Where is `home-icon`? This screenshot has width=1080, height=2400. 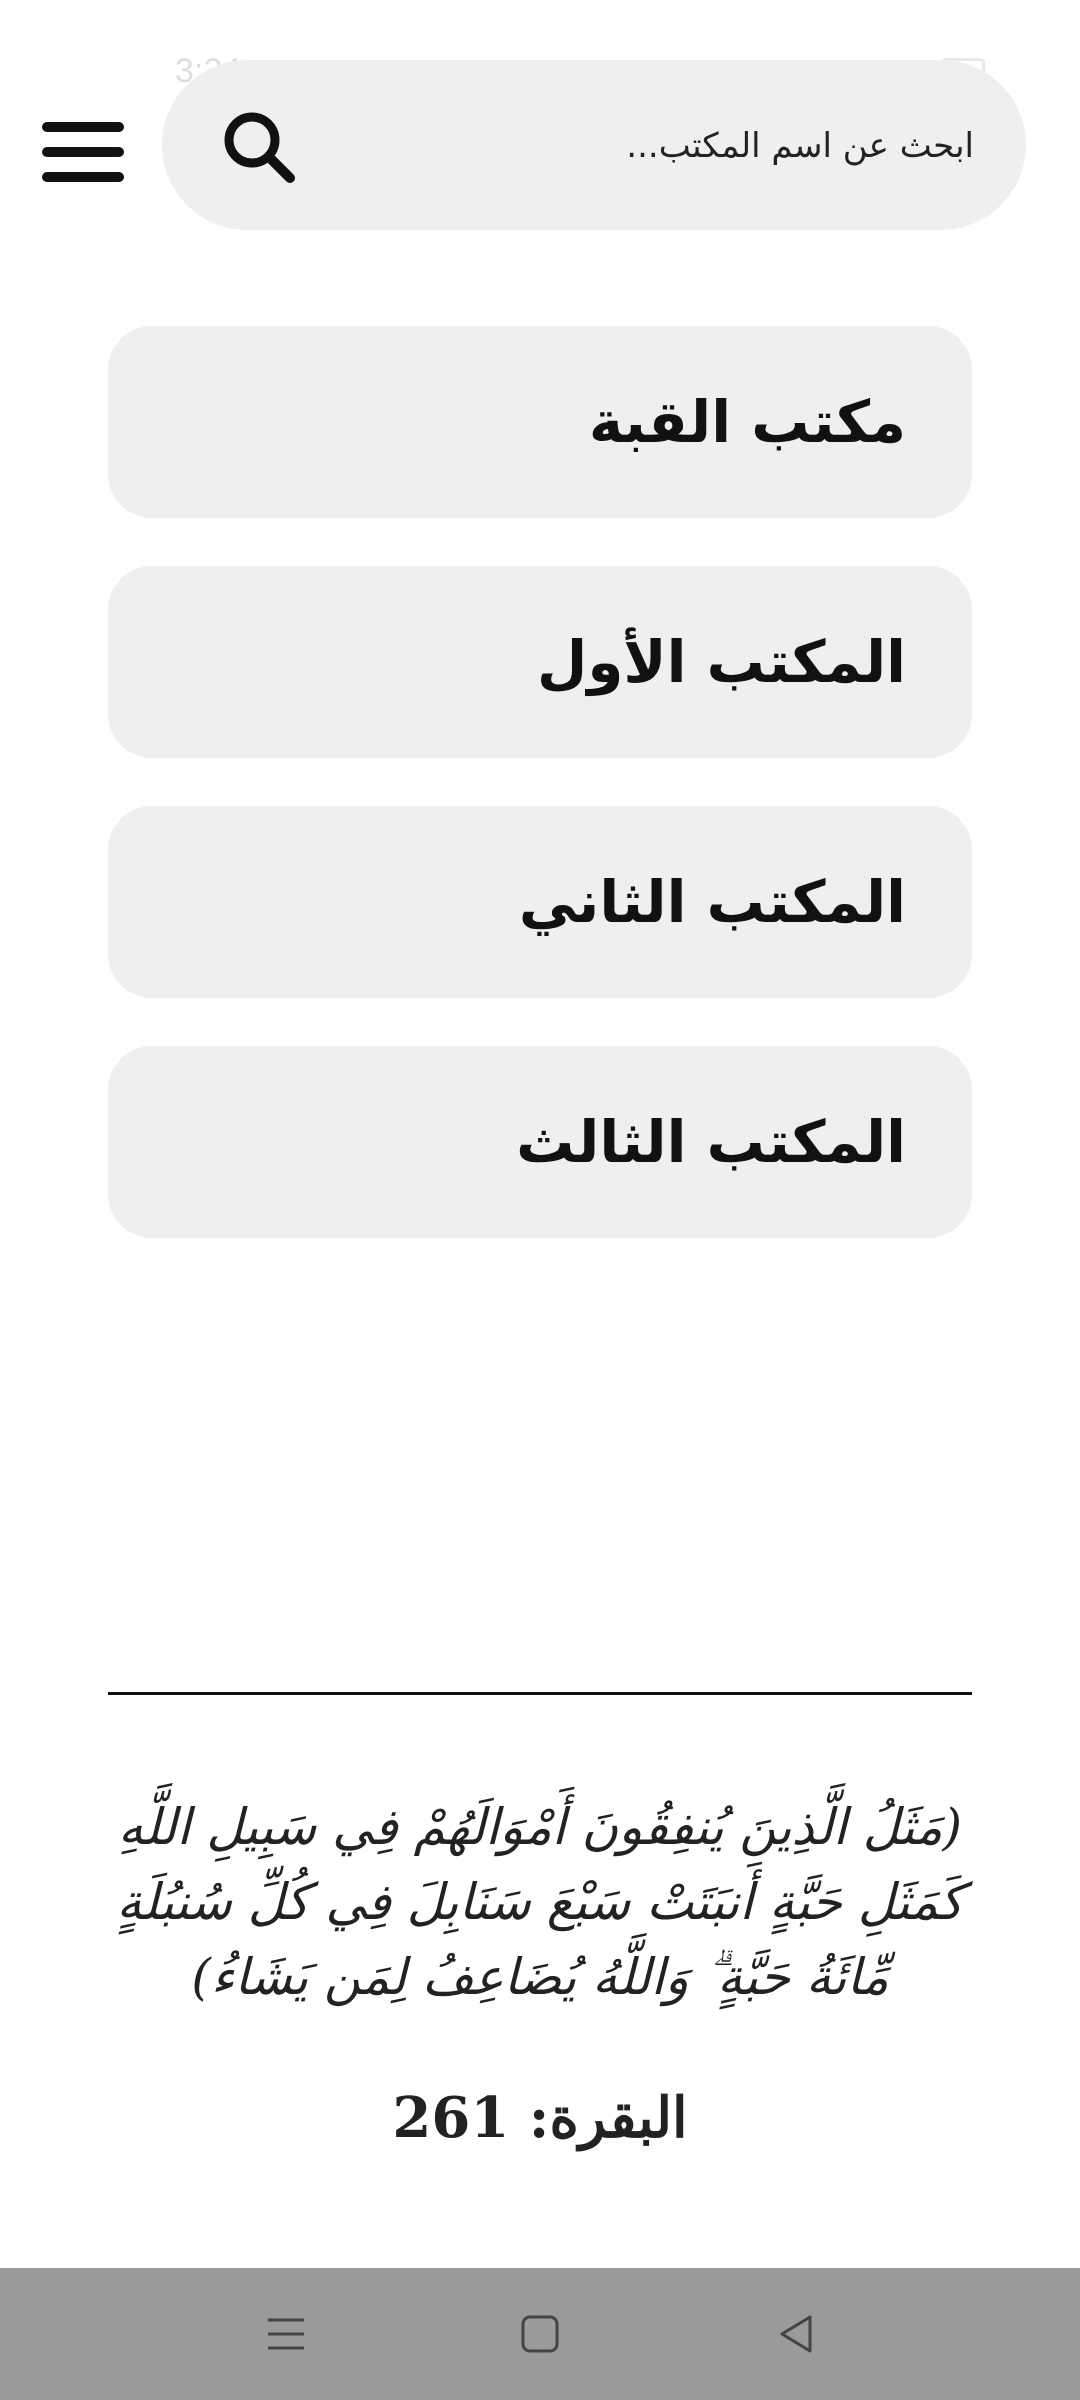
home-icon is located at coordinates (540, 2334).